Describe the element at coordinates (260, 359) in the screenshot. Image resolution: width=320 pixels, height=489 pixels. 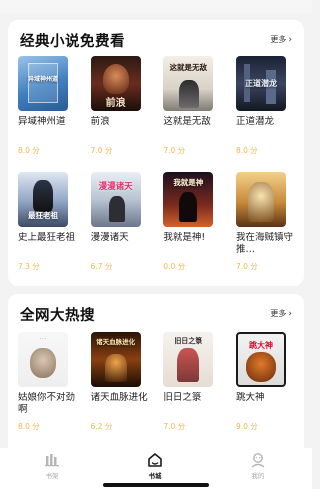
I see `book-cover: 跳大神` at that location.